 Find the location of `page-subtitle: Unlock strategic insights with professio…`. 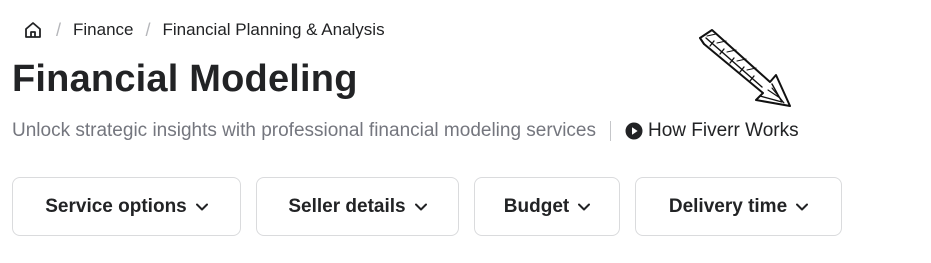

page-subtitle: Unlock strategic insights with professio… is located at coordinates (304, 130).